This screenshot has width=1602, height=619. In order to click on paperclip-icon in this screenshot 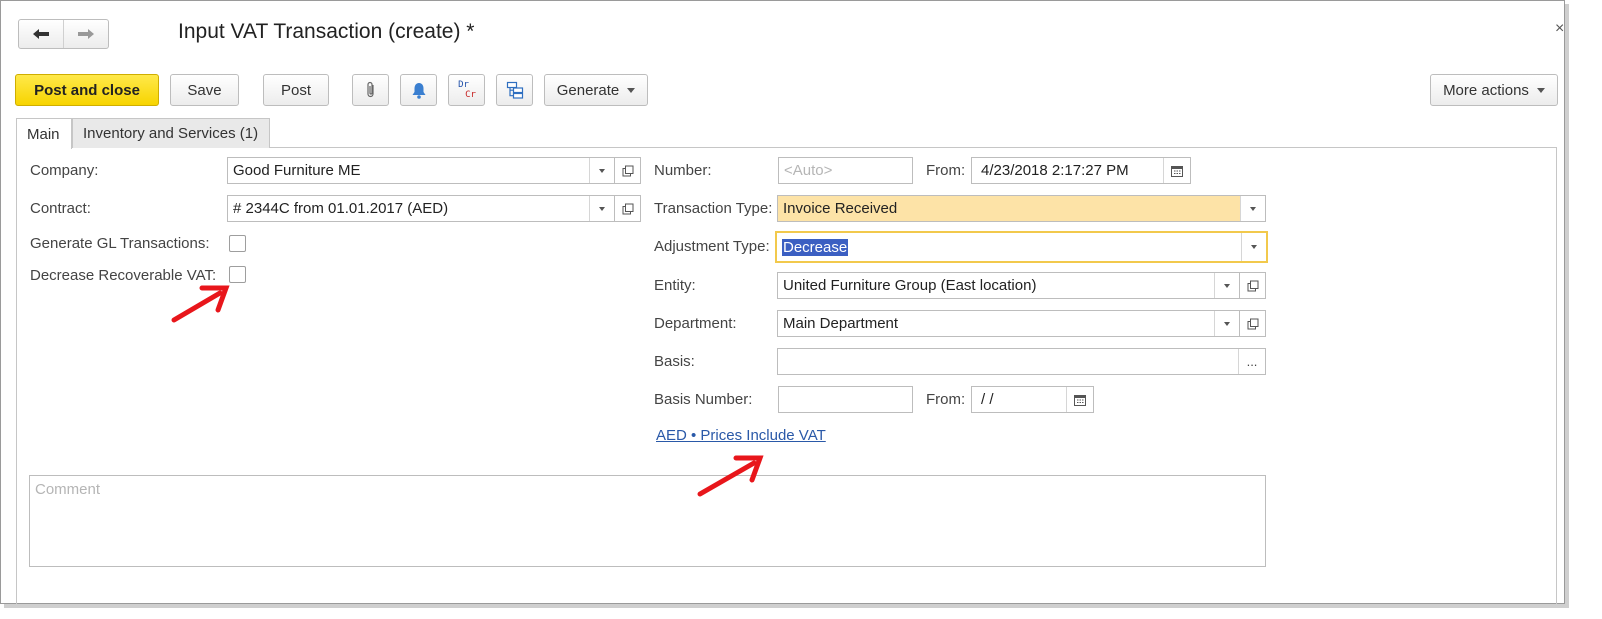, I will do `click(370, 89)`.